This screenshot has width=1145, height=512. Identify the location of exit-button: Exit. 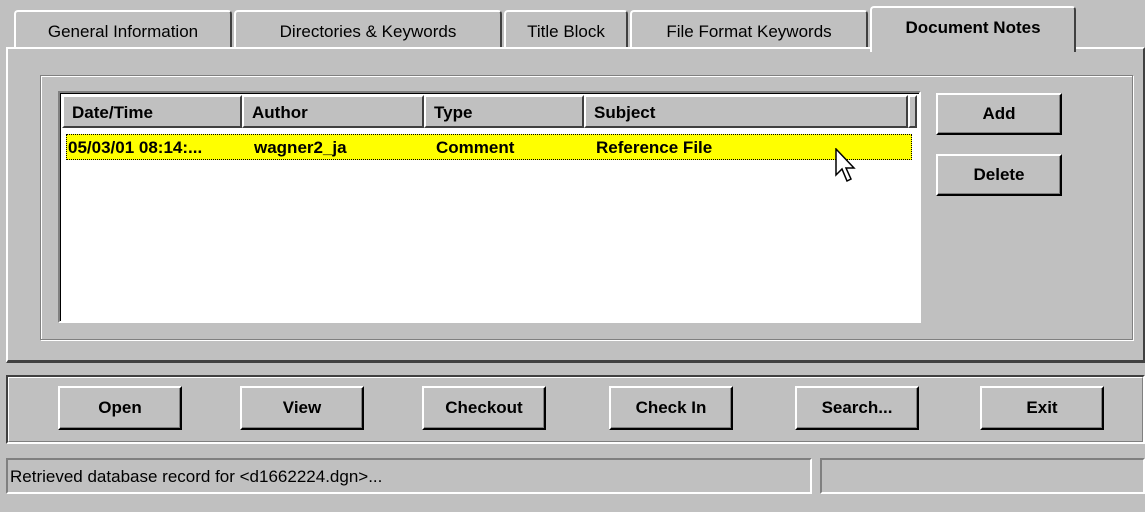
(1042, 408).